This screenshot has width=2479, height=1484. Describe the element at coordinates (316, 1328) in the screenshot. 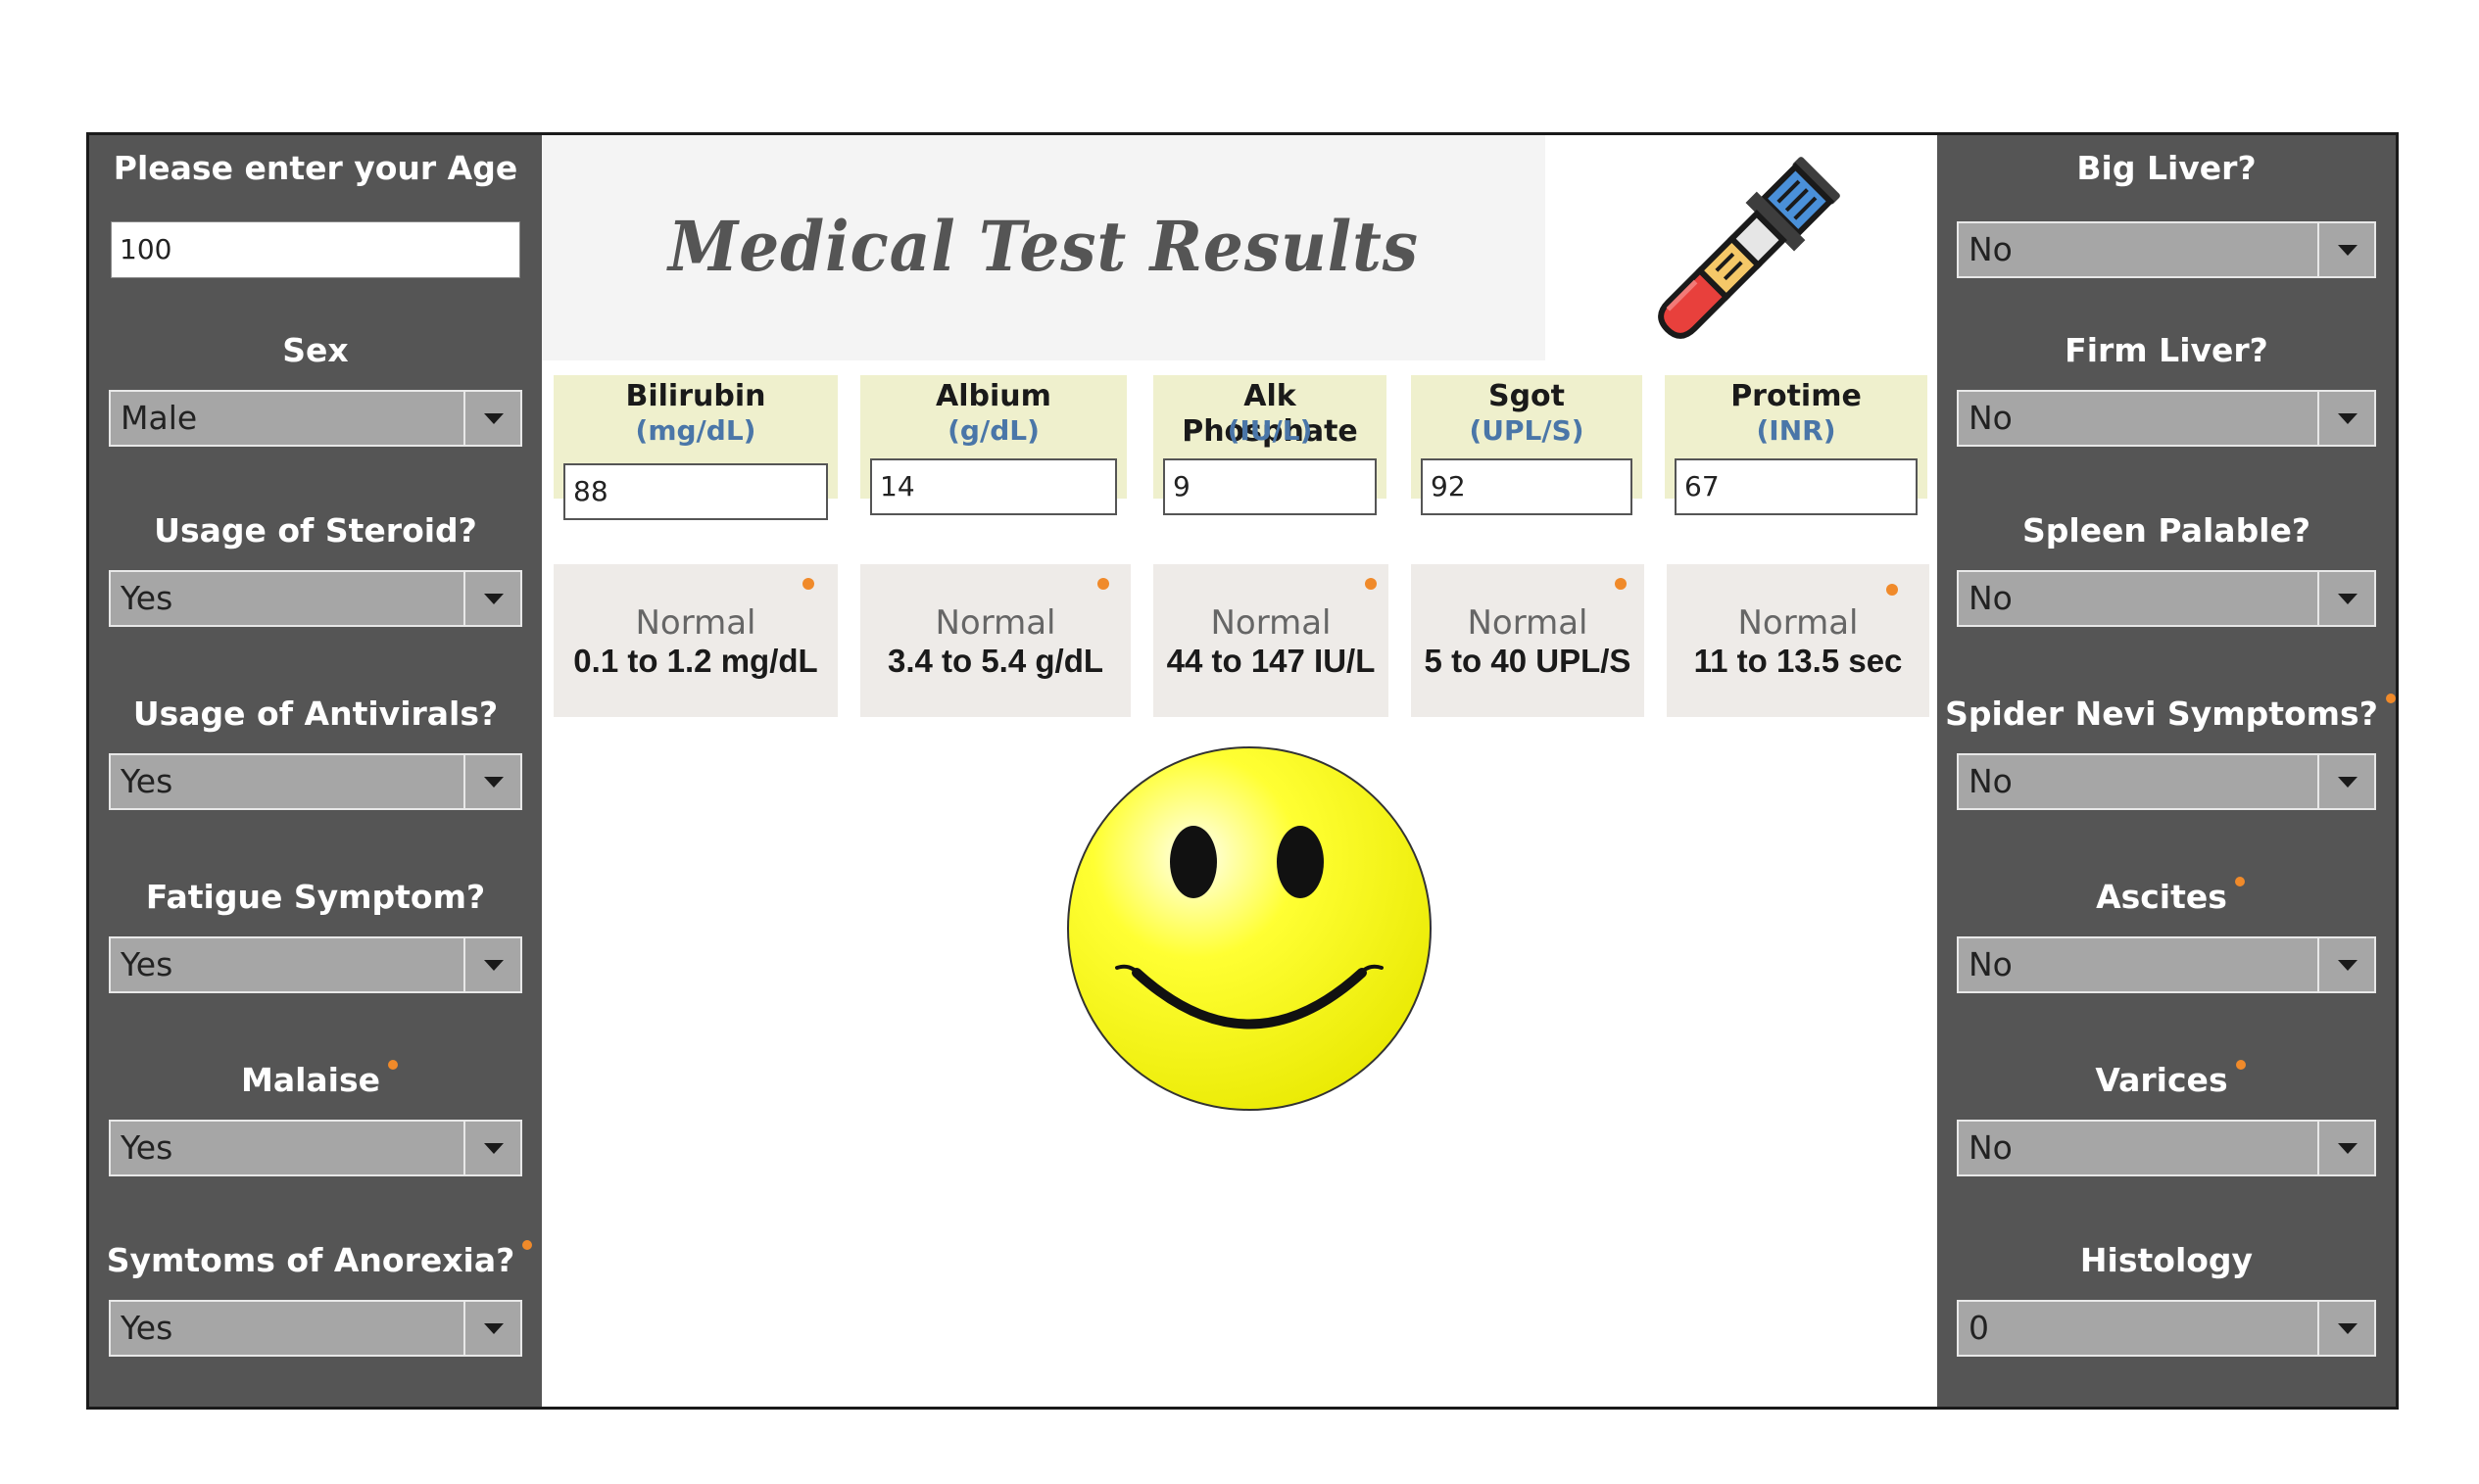

I see `anorexia-dropdown: Yes` at that location.